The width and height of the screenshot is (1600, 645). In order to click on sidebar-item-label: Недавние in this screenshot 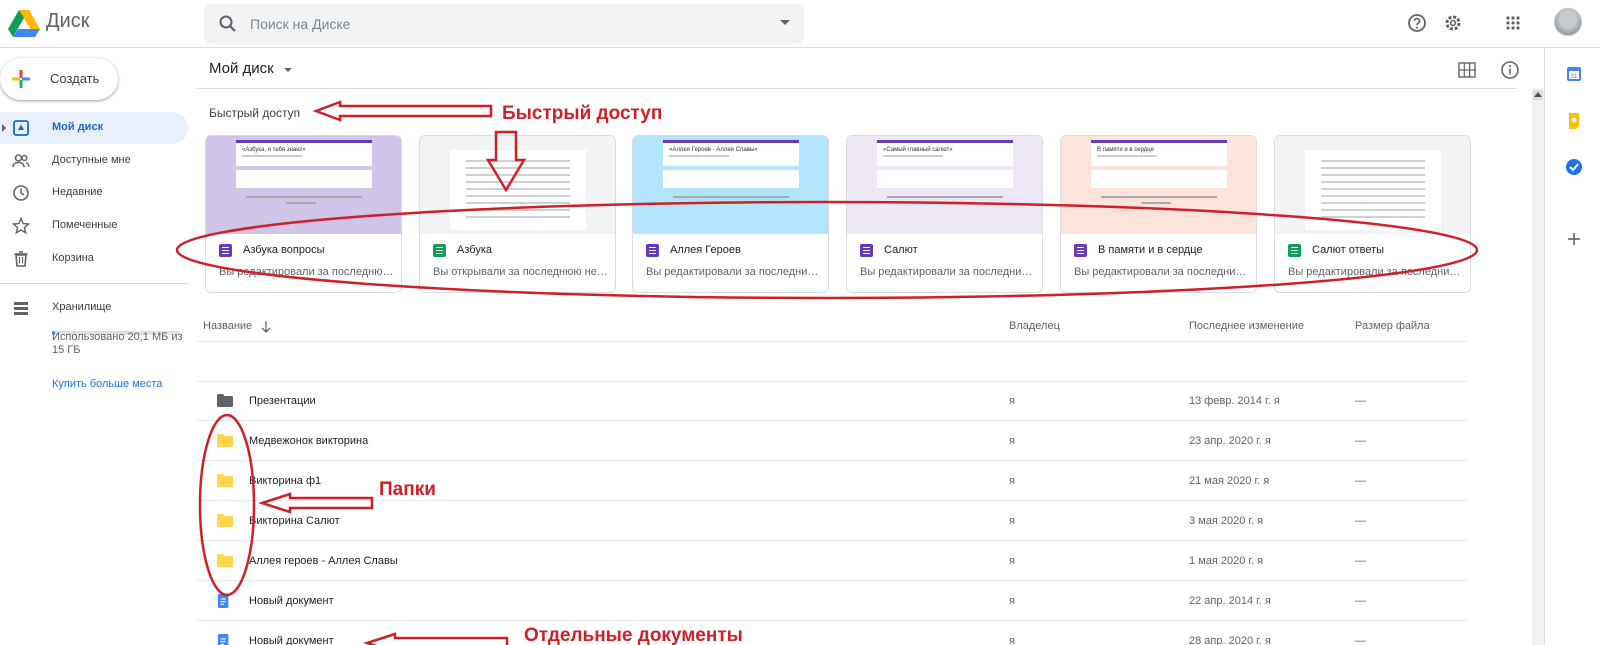, I will do `click(77, 192)`.